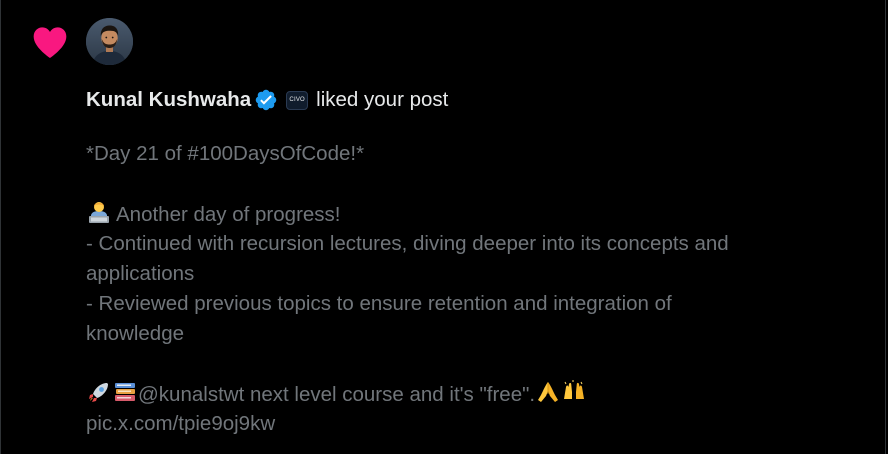  Describe the element at coordinates (50, 42) in the screenshot. I see `heart-icon` at that location.